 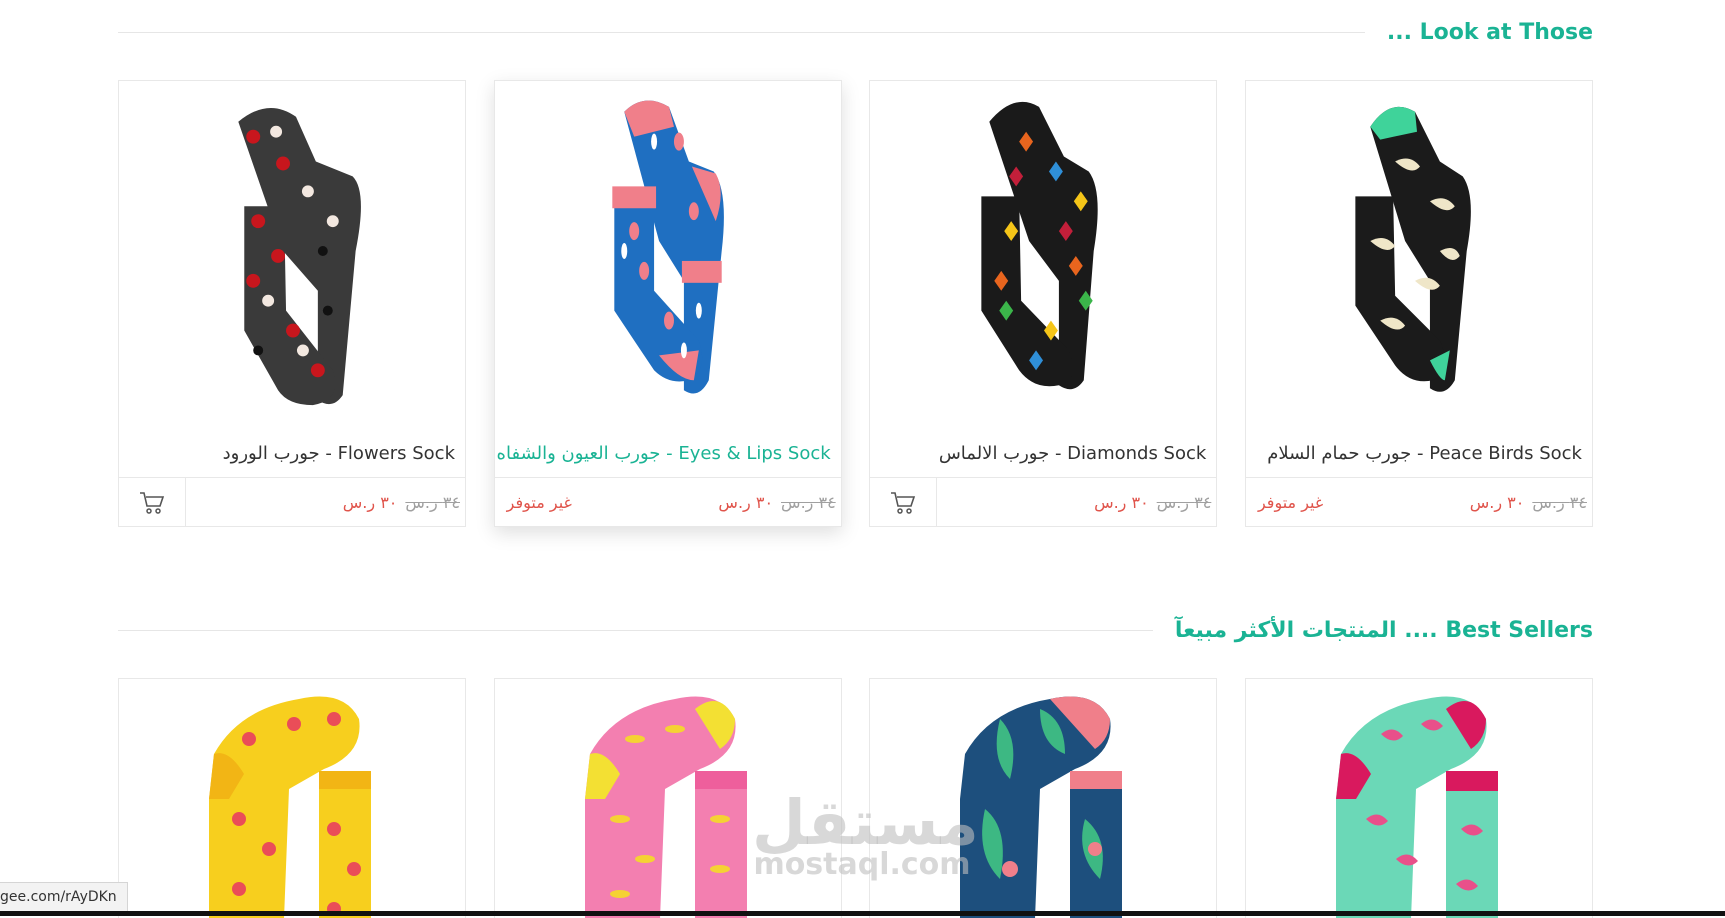 What do you see at coordinates (862, 913) in the screenshot?
I see `bottom-edge` at bounding box center [862, 913].